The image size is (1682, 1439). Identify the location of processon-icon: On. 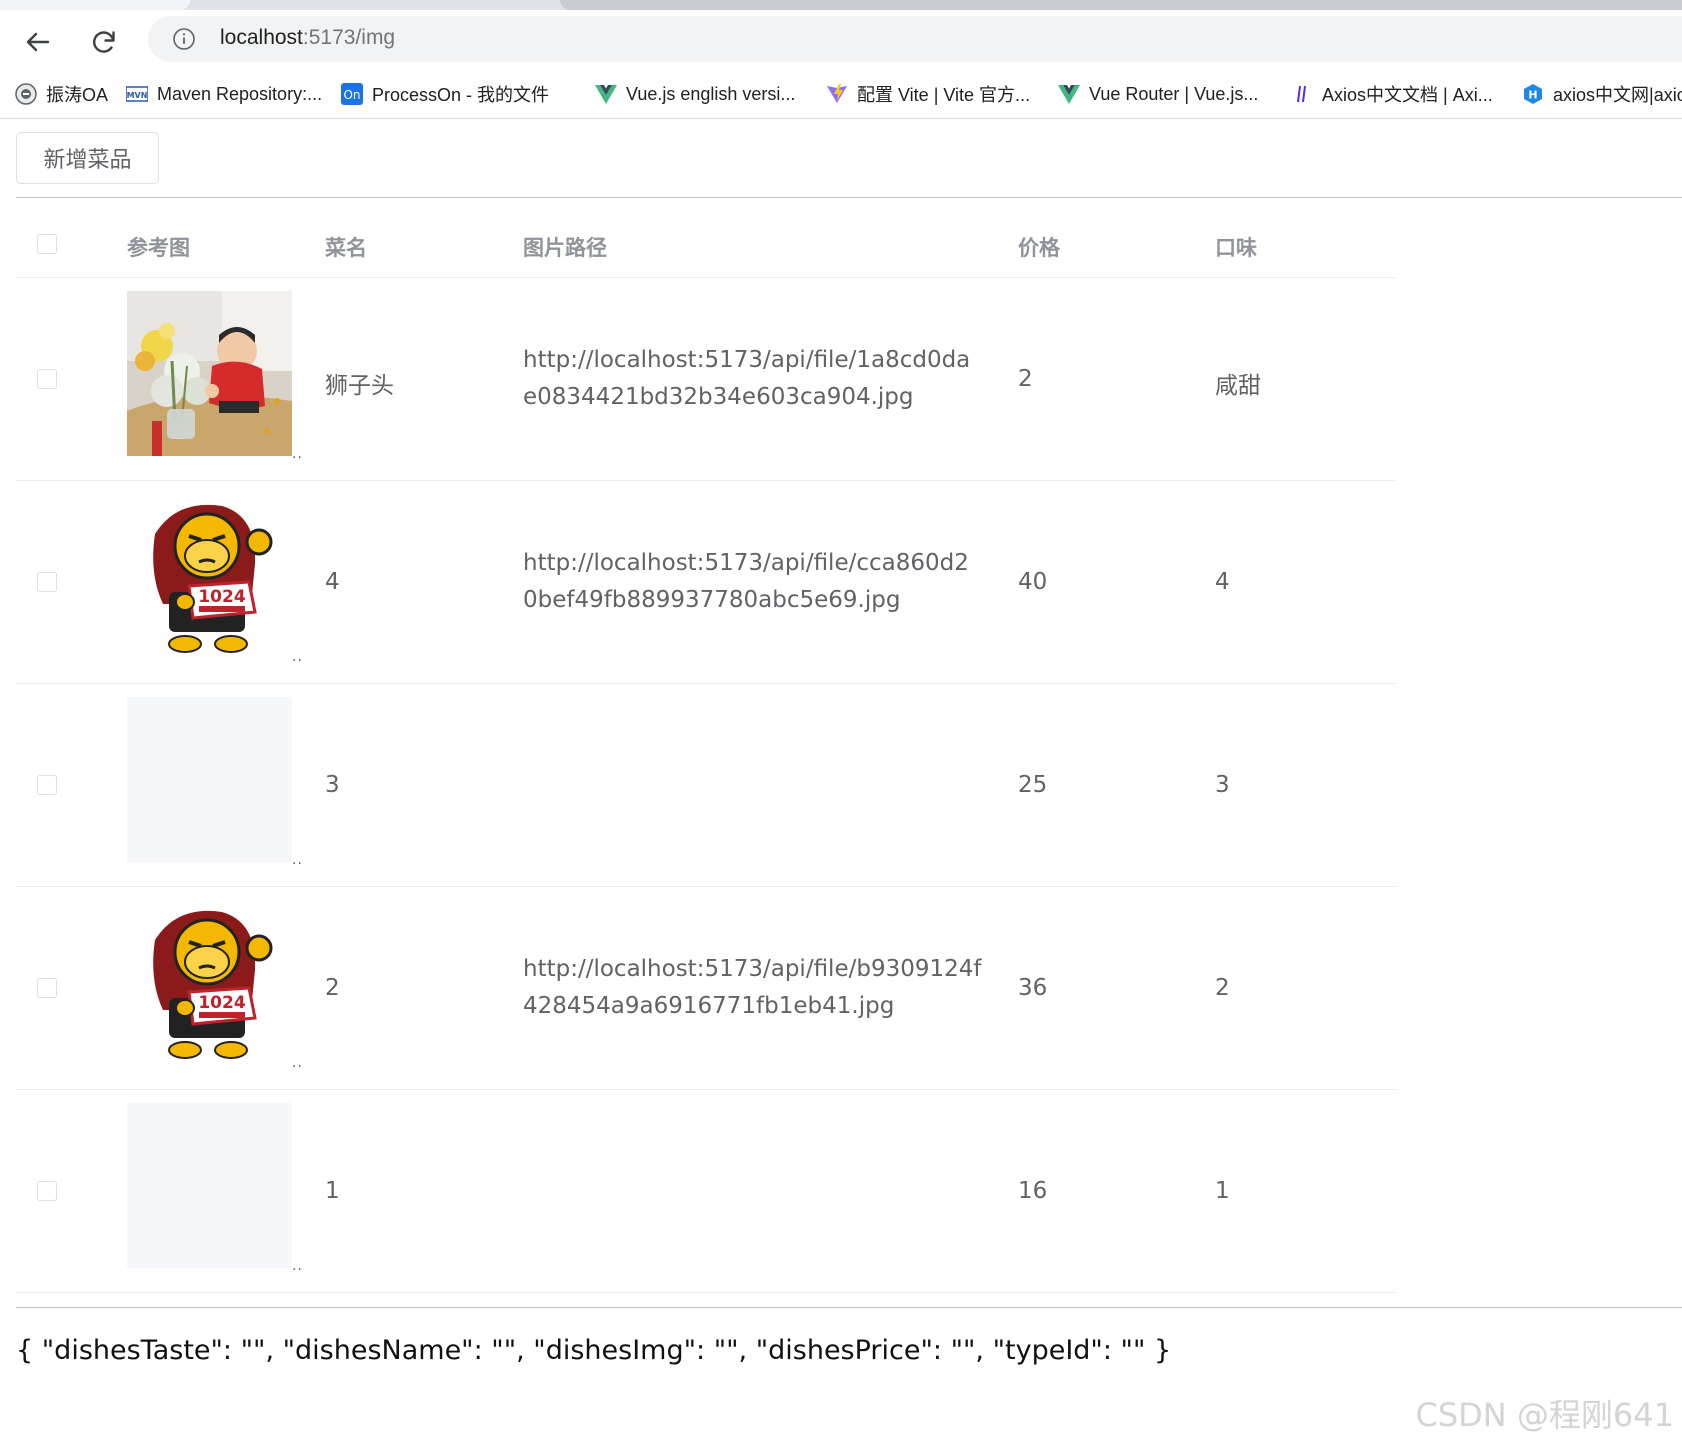
(352, 94).